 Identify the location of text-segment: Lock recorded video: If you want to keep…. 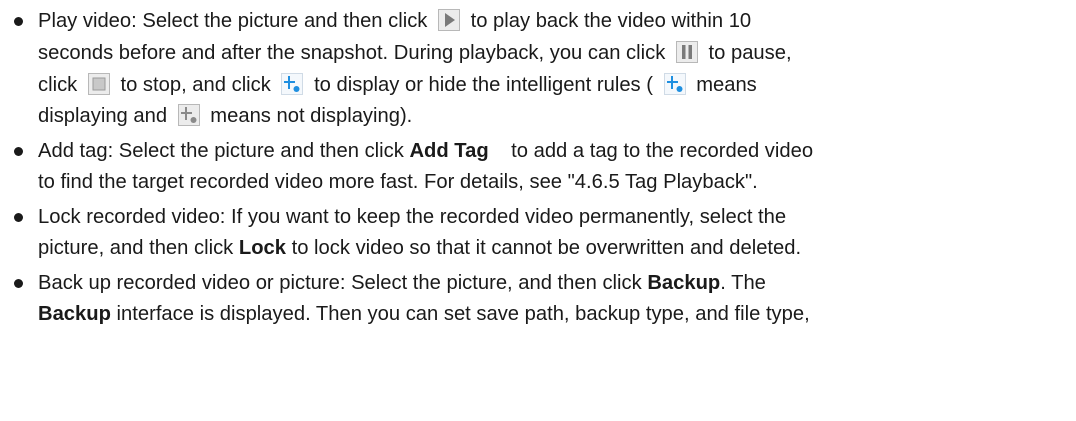
(412, 217).